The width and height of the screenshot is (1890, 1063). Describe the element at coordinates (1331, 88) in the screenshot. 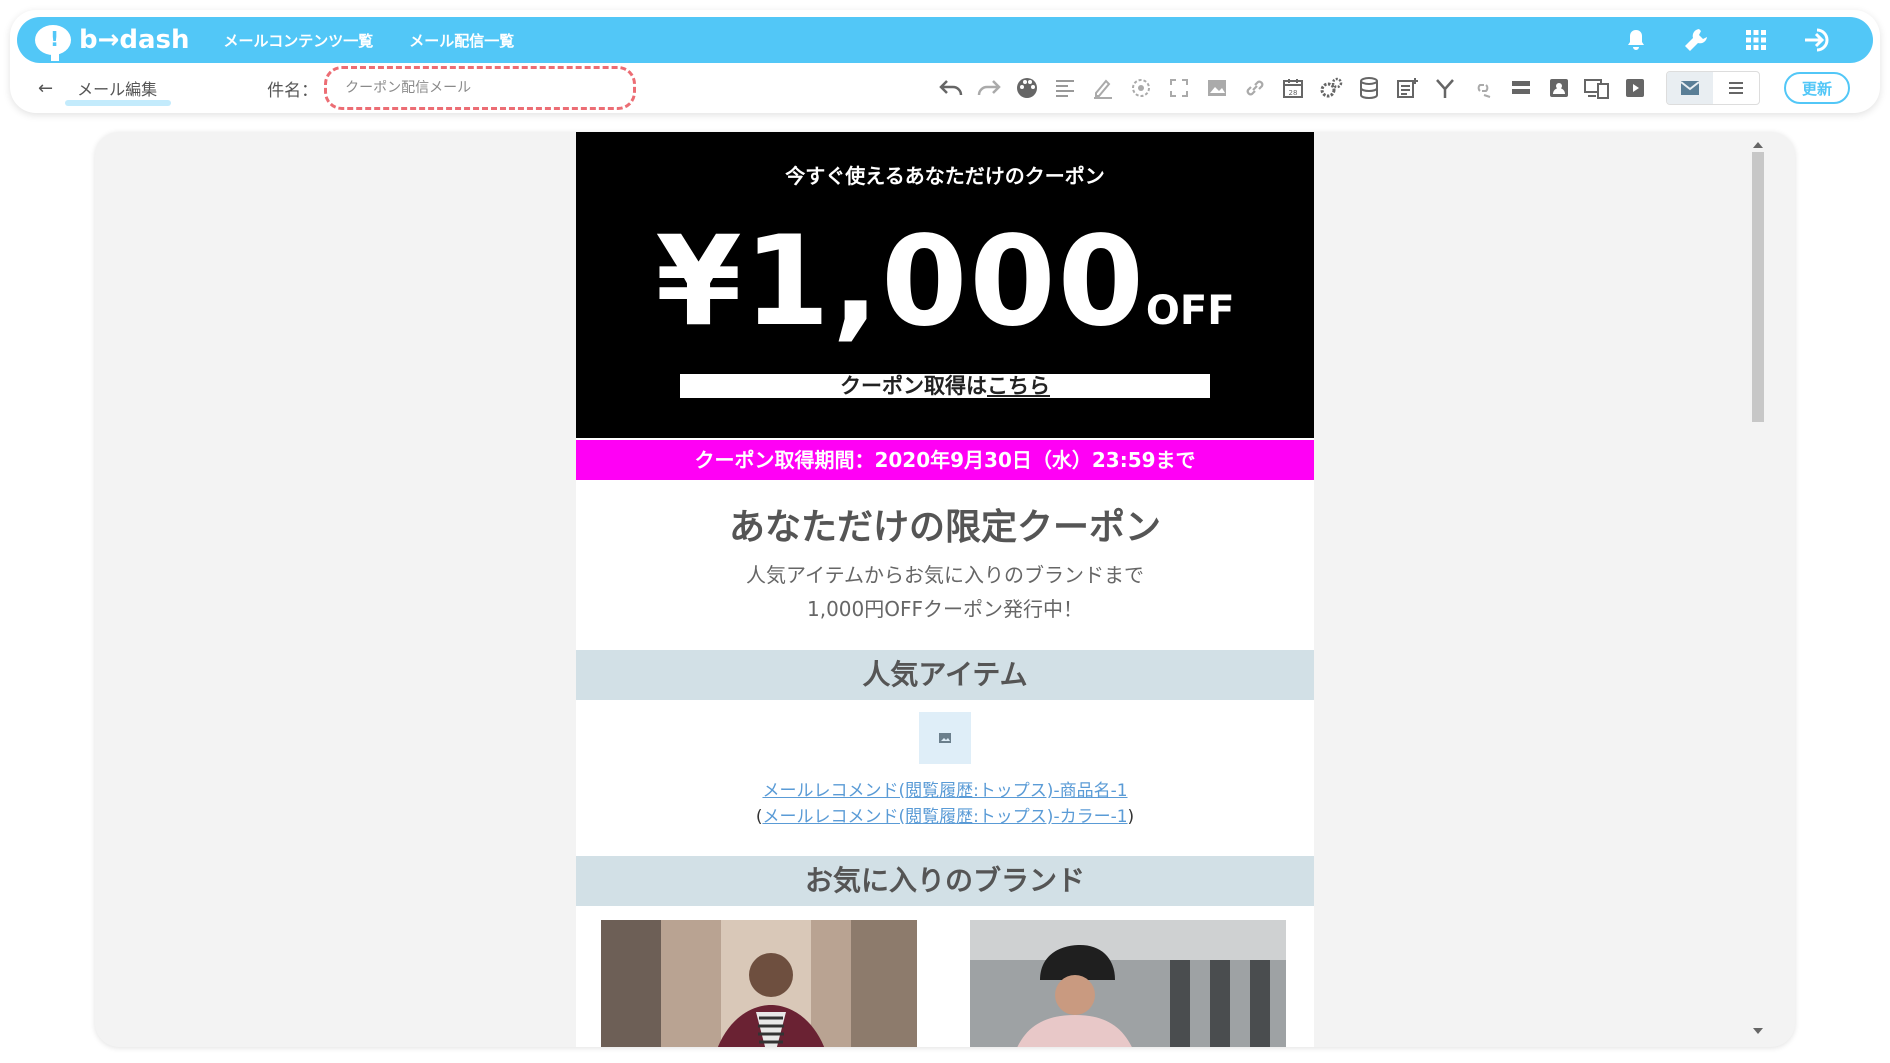

I see `gears-icon` at that location.